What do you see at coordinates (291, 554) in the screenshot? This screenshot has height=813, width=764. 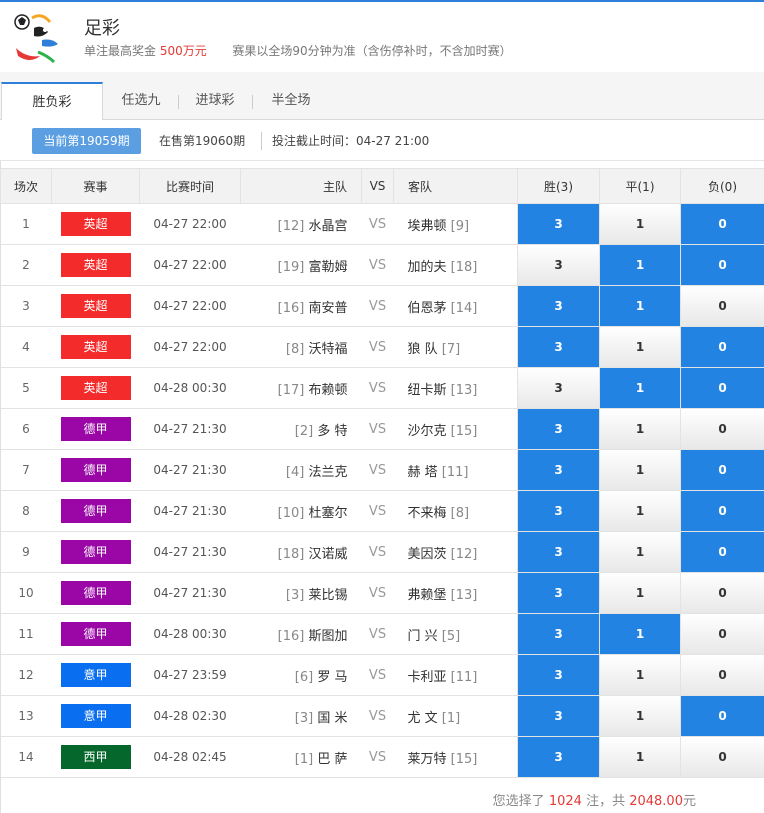 I see `home-rank: [18]` at bounding box center [291, 554].